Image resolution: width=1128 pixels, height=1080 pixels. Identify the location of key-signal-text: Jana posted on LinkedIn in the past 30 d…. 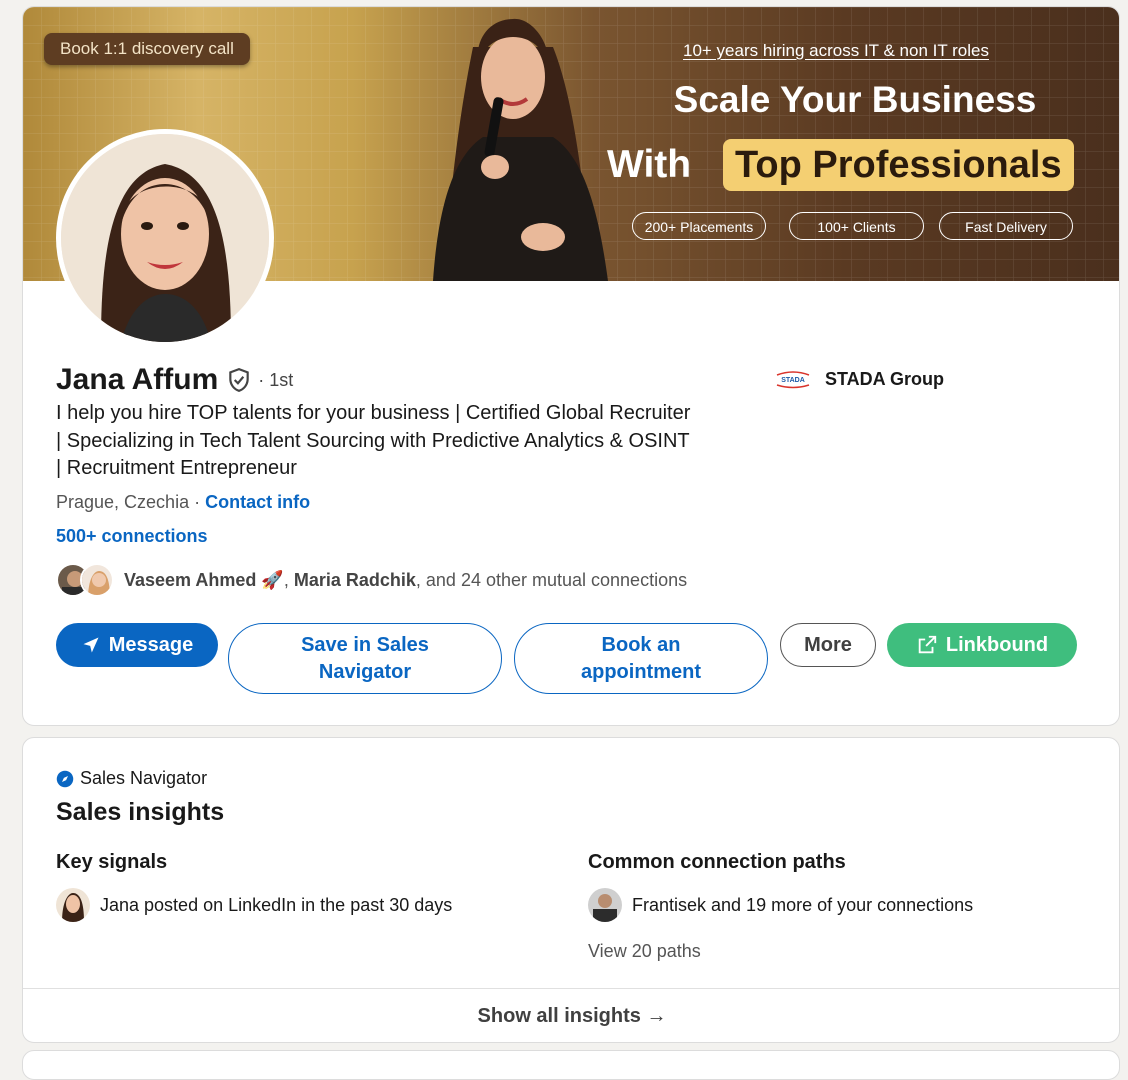
(276, 904).